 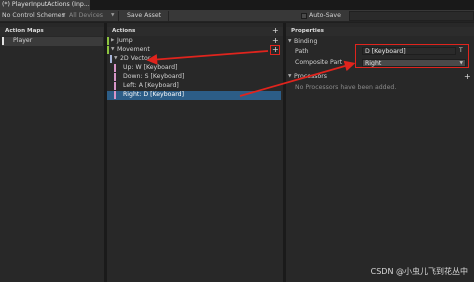 What do you see at coordinates (419, 271) in the screenshot?
I see `watermark-text: CSDN @小虫儿飞到花丛中` at bounding box center [419, 271].